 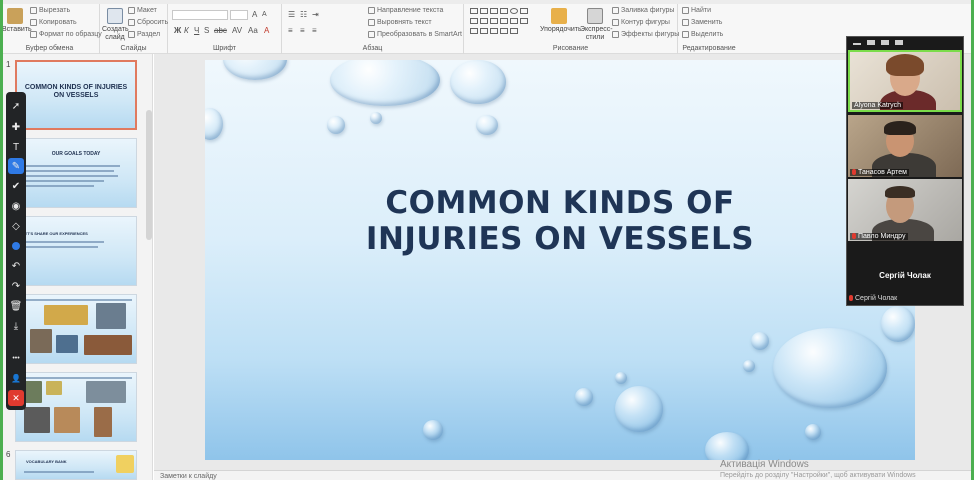 What do you see at coordinates (879, 236) in the screenshot?
I see `participant-name: Павло Миндру` at bounding box center [879, 236].